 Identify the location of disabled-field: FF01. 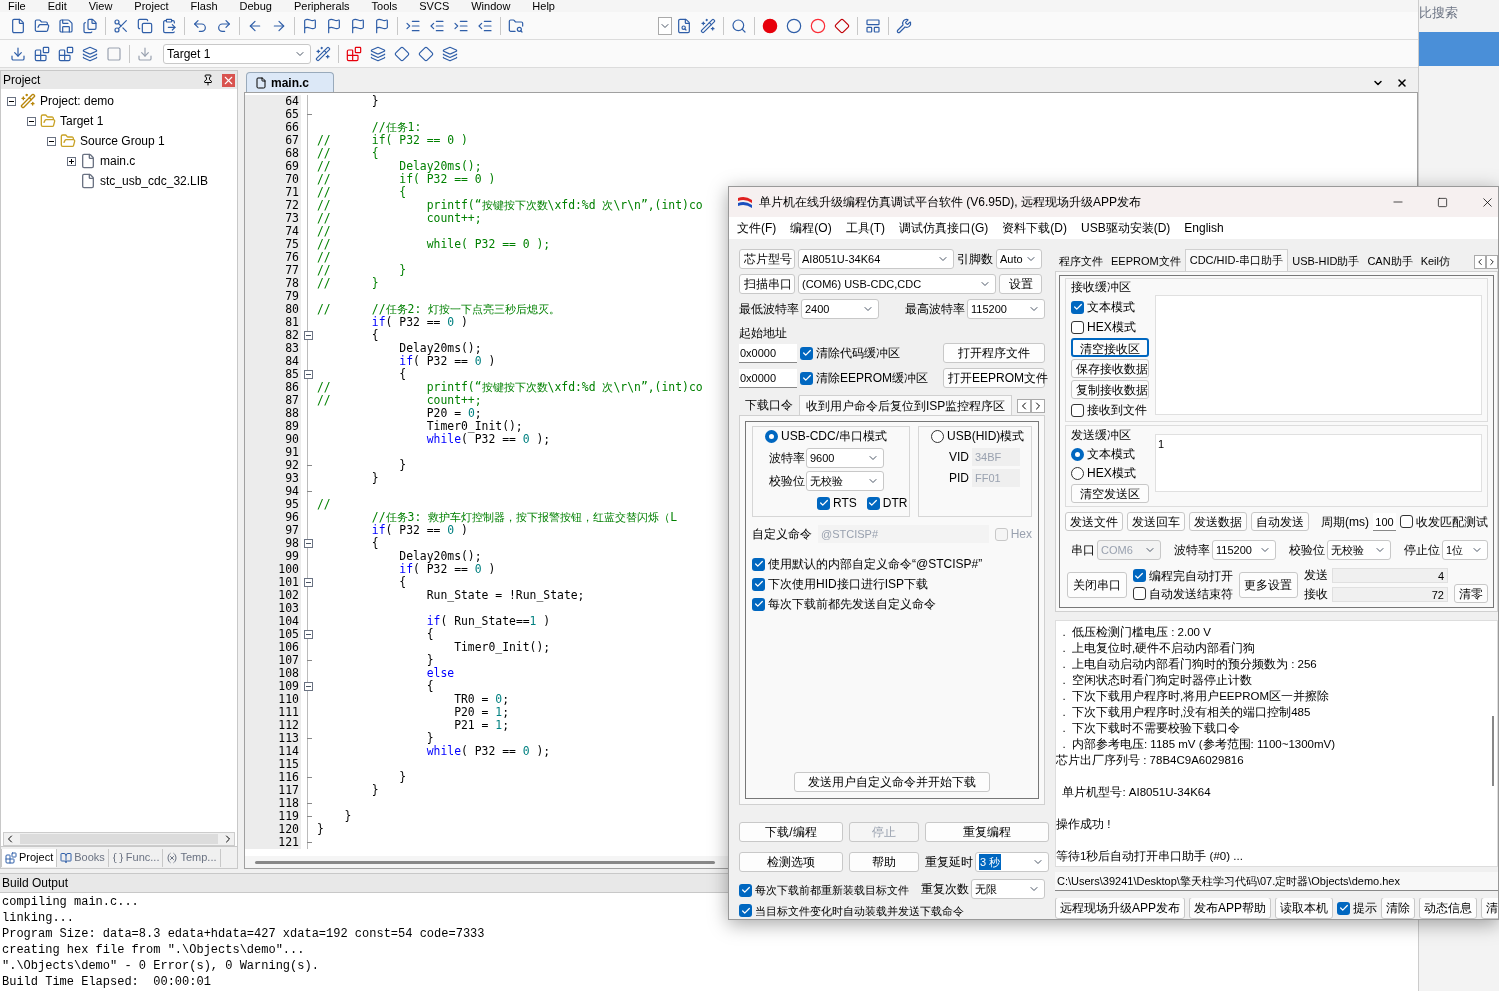
(996, 478).